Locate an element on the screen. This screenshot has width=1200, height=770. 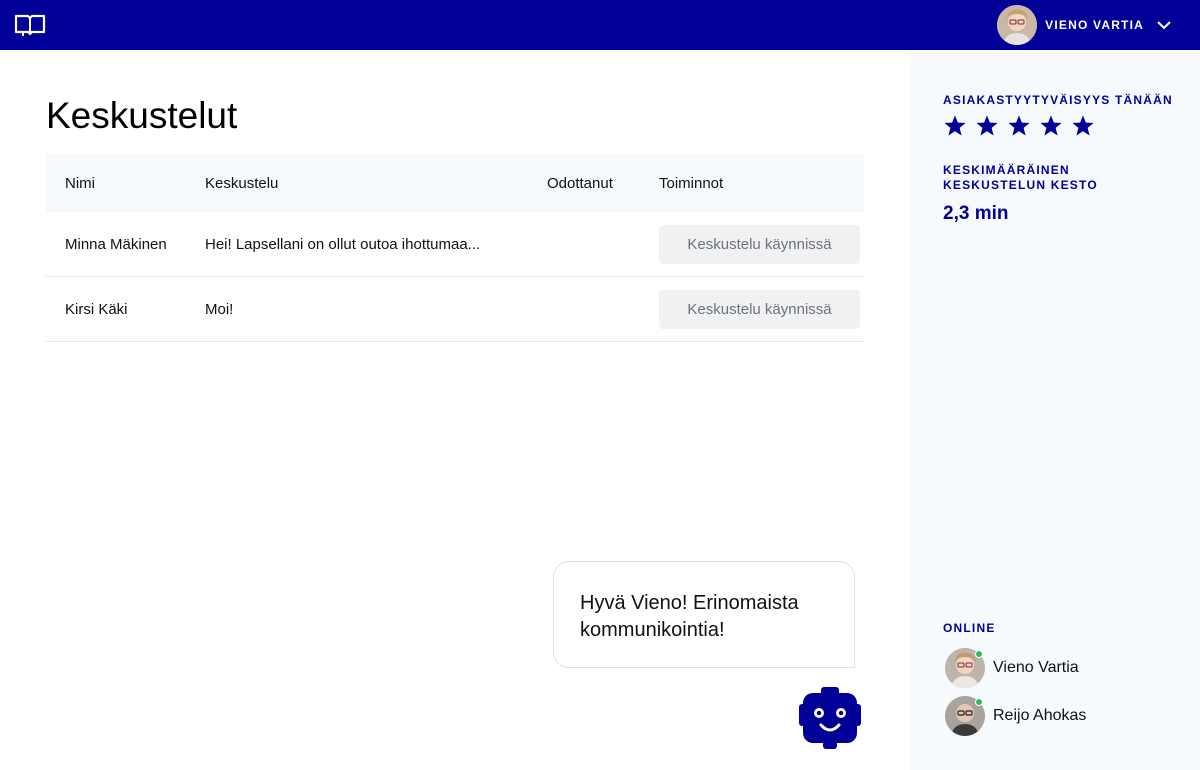
row-name: Kirsi Käki is located at coordinates (96, 309).